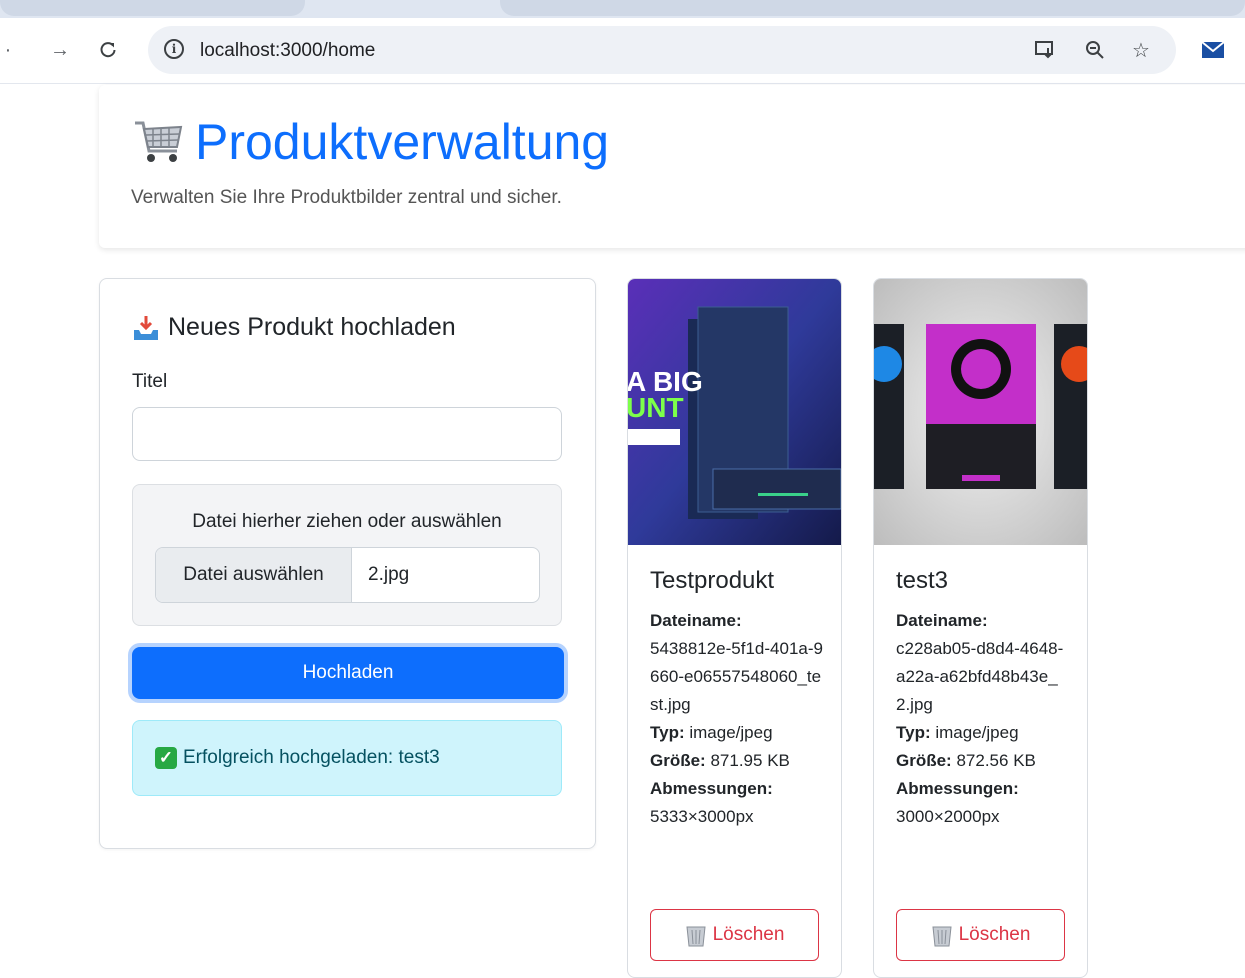  I want to click on file-input: Datei auswählen 2.jpg, so click(347, 575).